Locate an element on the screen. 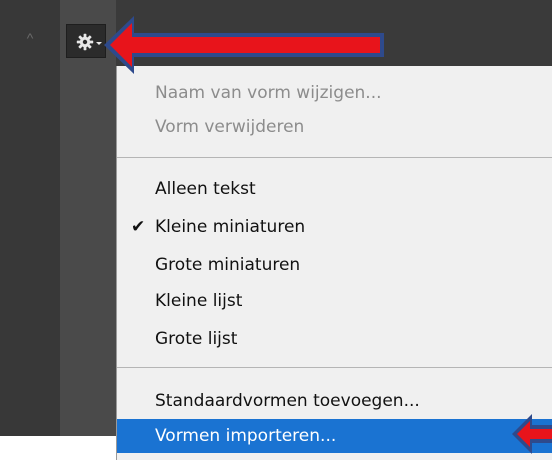 The width and height of the screenshot is (552, 460). menu-item-label: Kleine miniaturen is located at coordinates (230, 227).